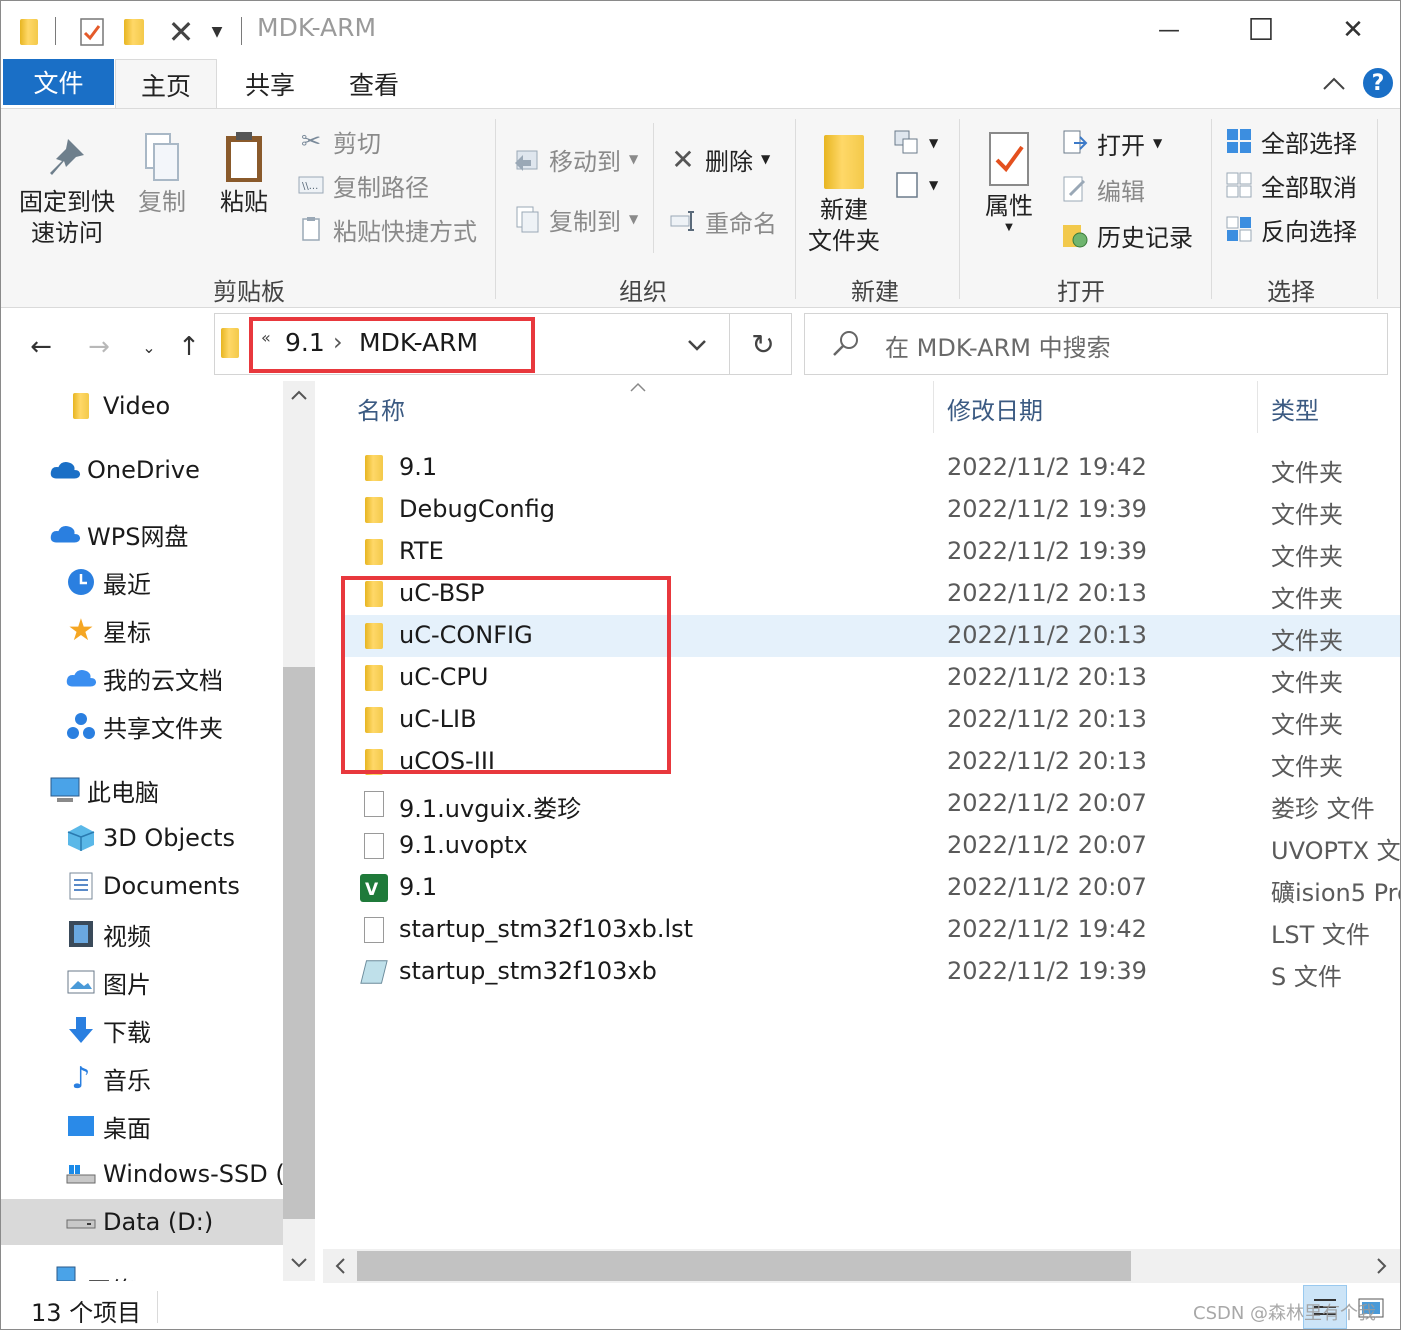  I want to click on copy-path-button: \\... 复制路径, so click(363, 185).